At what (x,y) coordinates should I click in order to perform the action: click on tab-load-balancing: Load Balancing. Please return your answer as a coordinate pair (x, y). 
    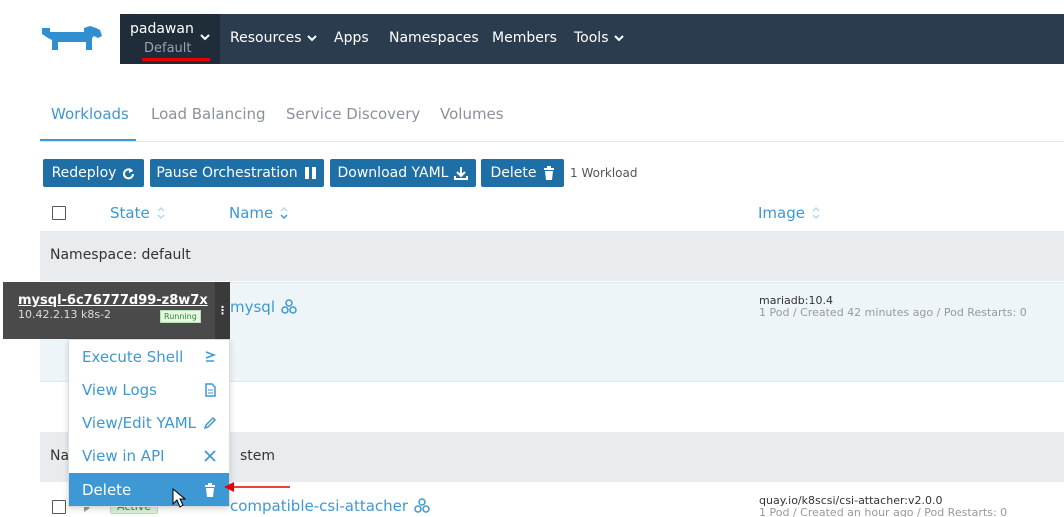
    Looking at the image, I should click on (208, 114).